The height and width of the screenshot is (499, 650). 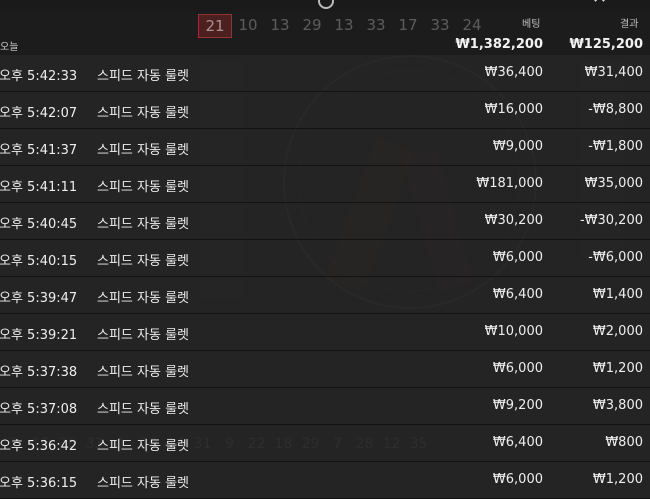 What do you see at coordinates (325, 110) in the screenshot?
I see `history-row: 오후 5:42:07 스피드 자동 룰렛 ₩16,000 -₩8,800` at bounding box center [325, 110].